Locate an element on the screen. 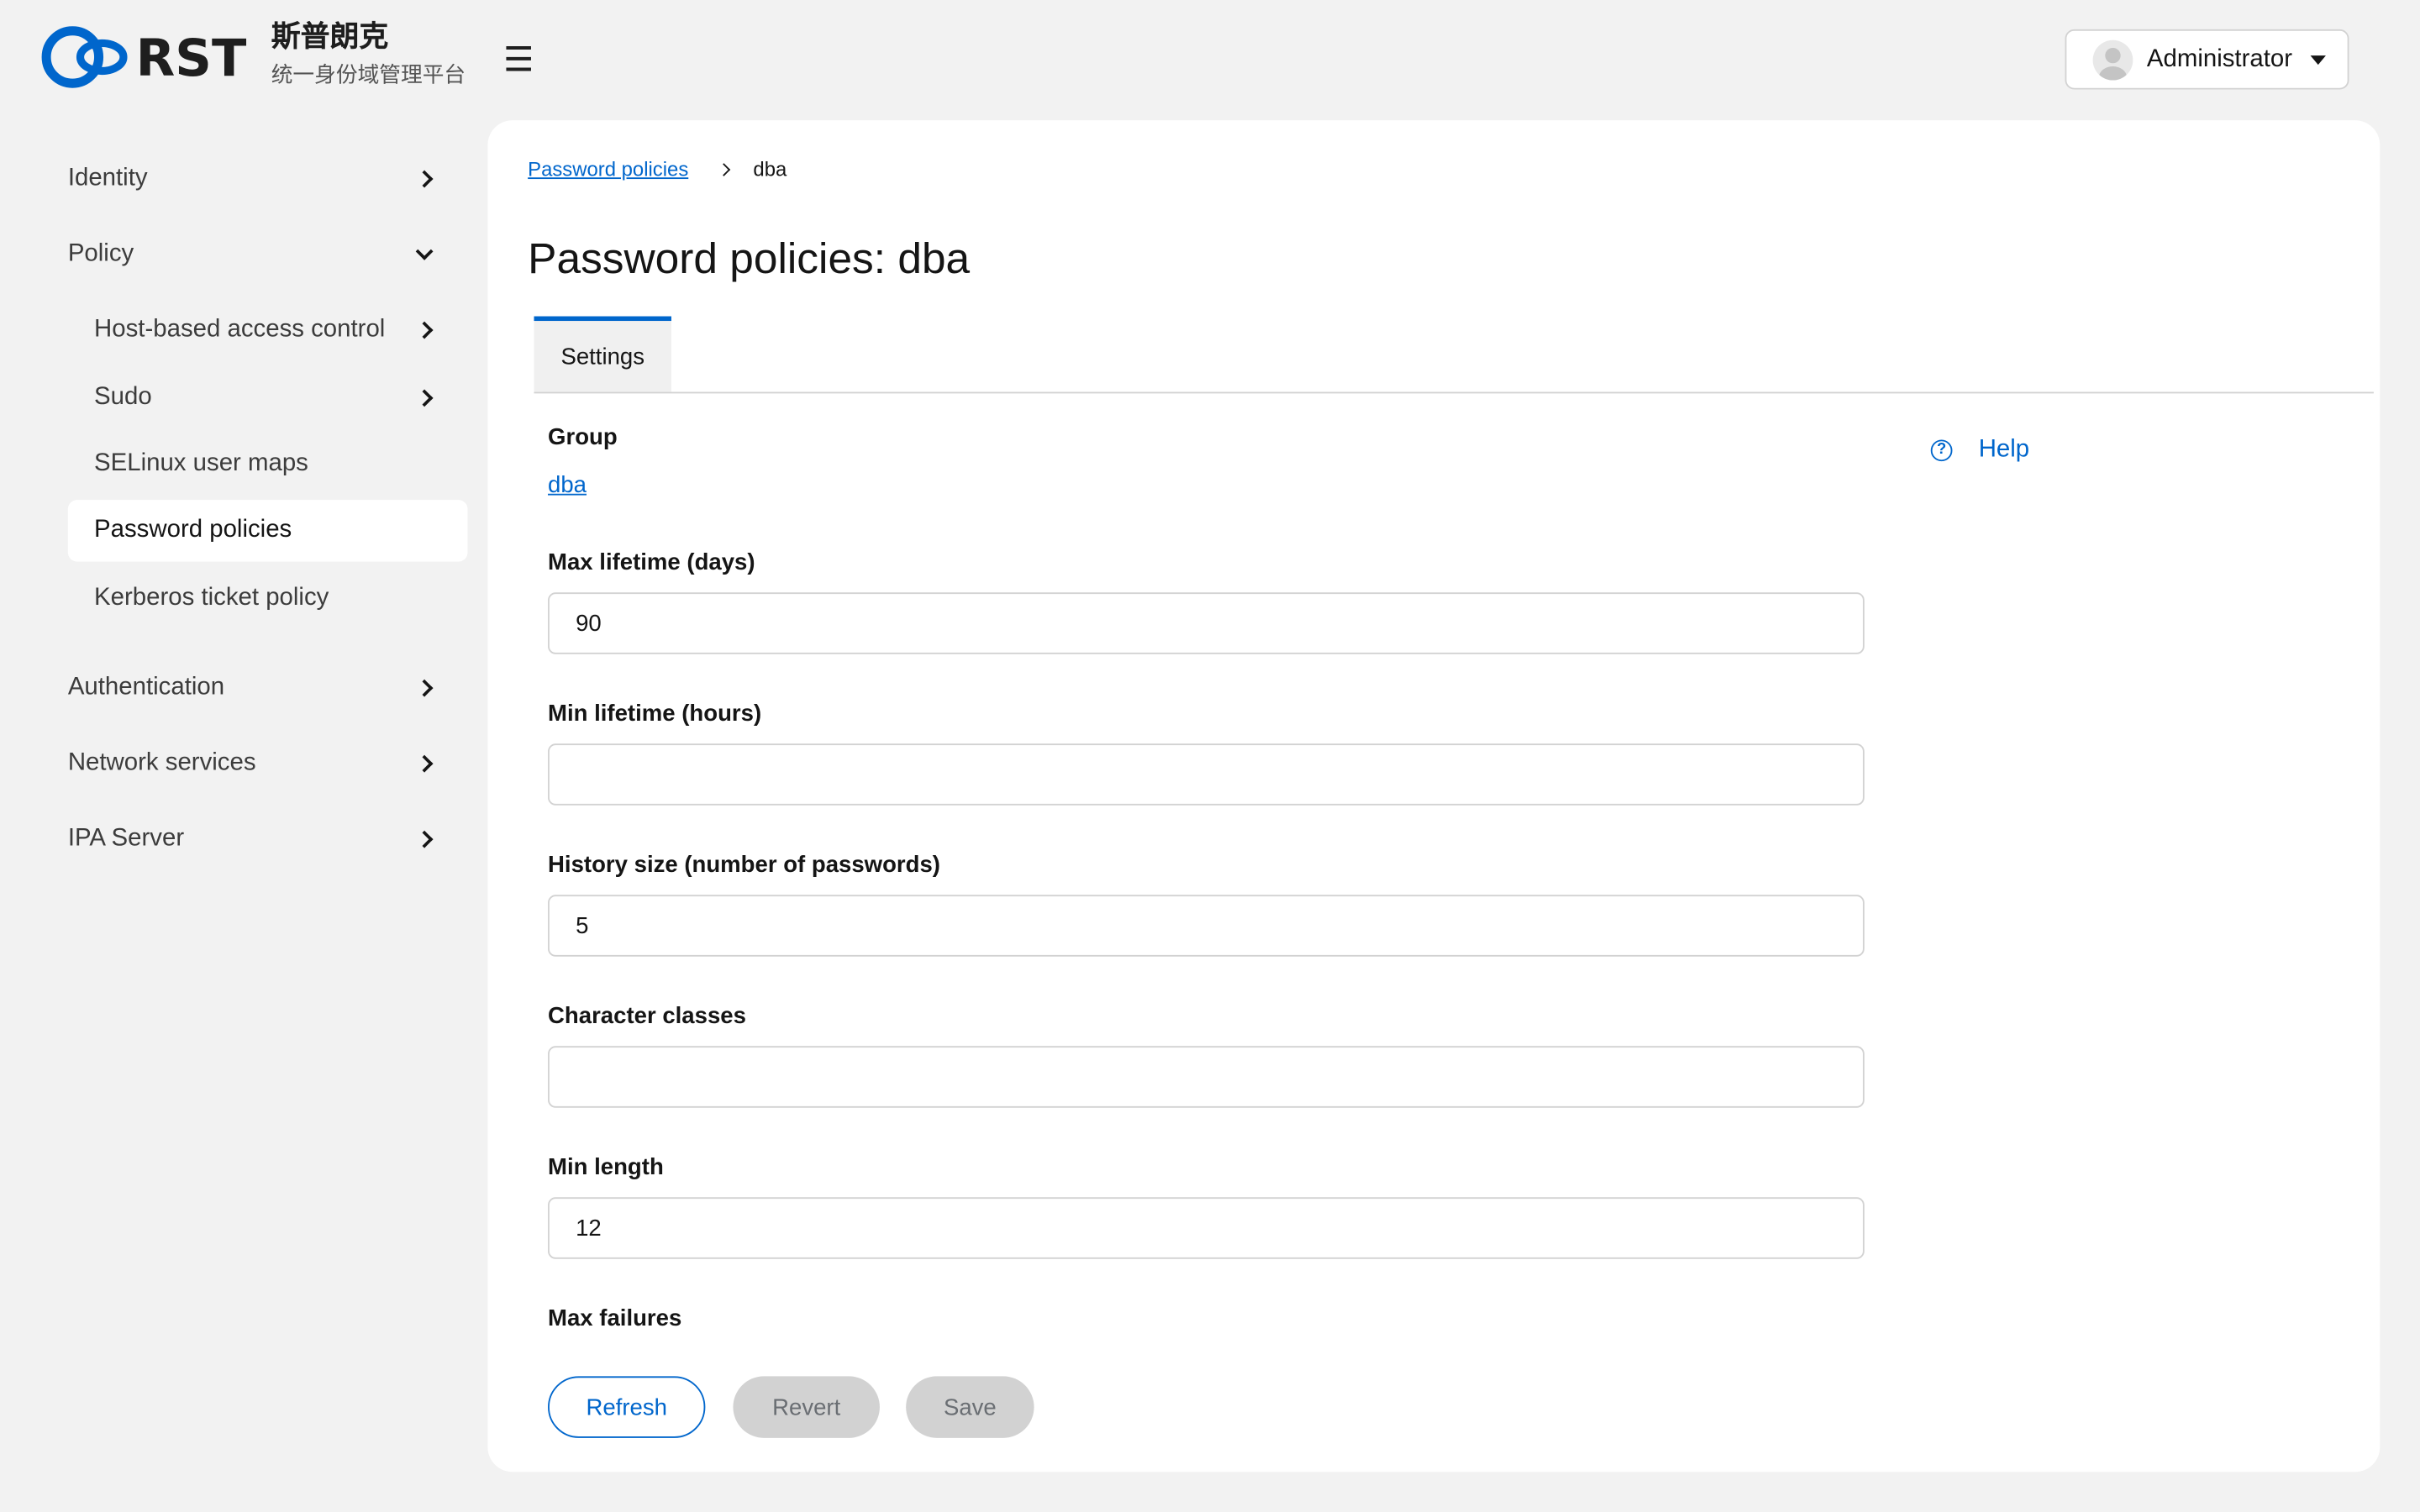 This screenshot has width=2420, height=1512. sidebar-item-label: Network services is located at coordinates (161, 762).